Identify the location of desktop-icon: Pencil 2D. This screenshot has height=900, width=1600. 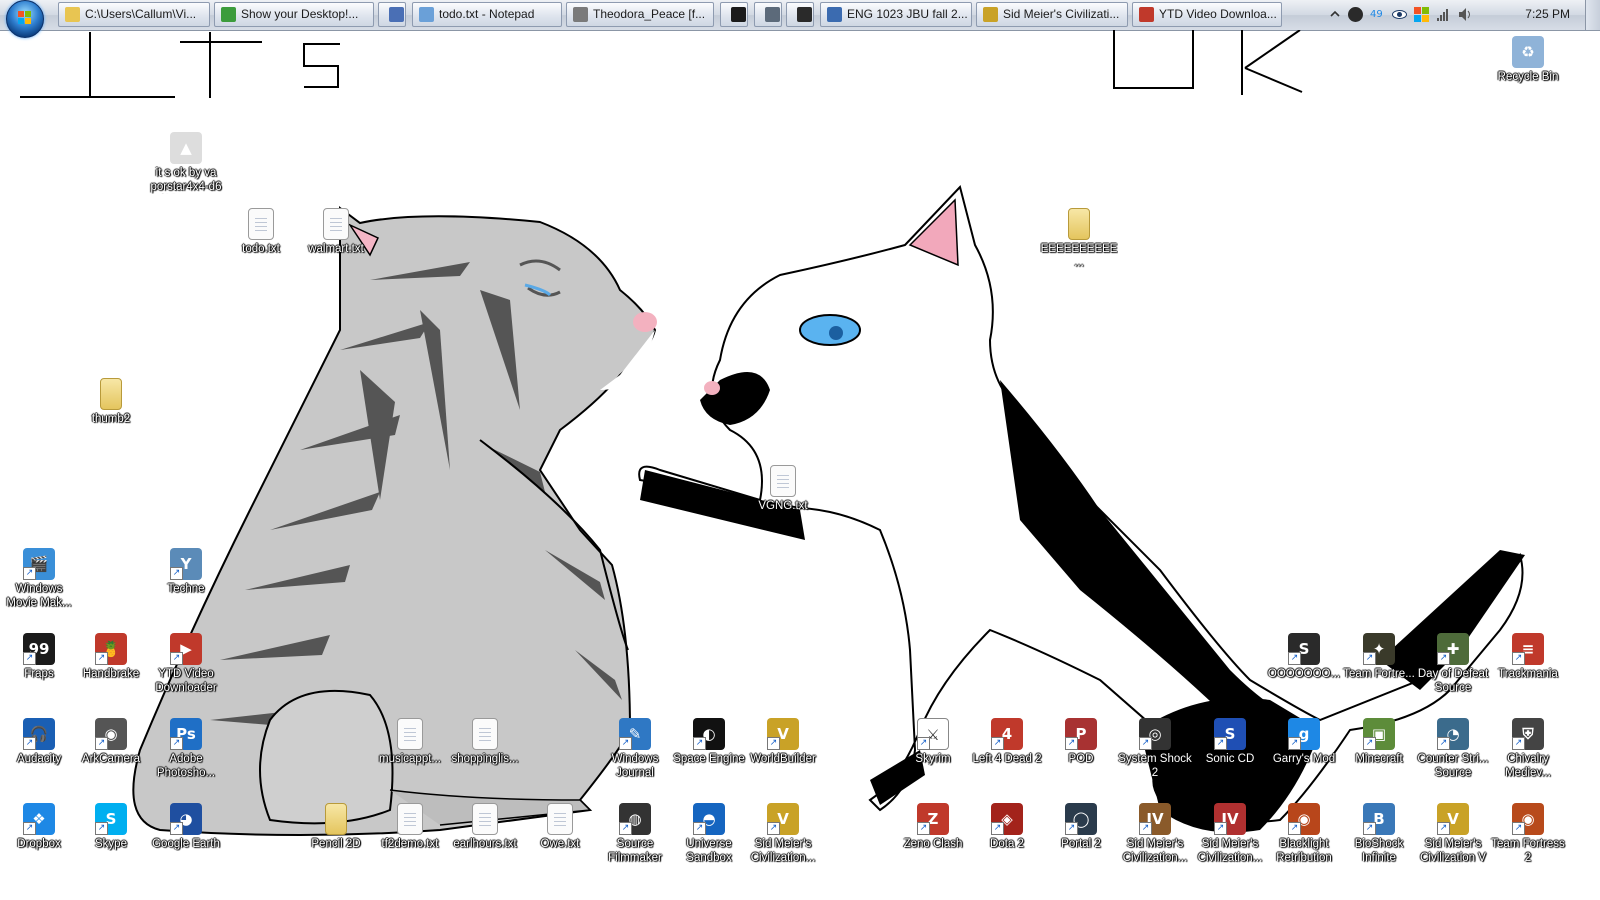
(336, 827).